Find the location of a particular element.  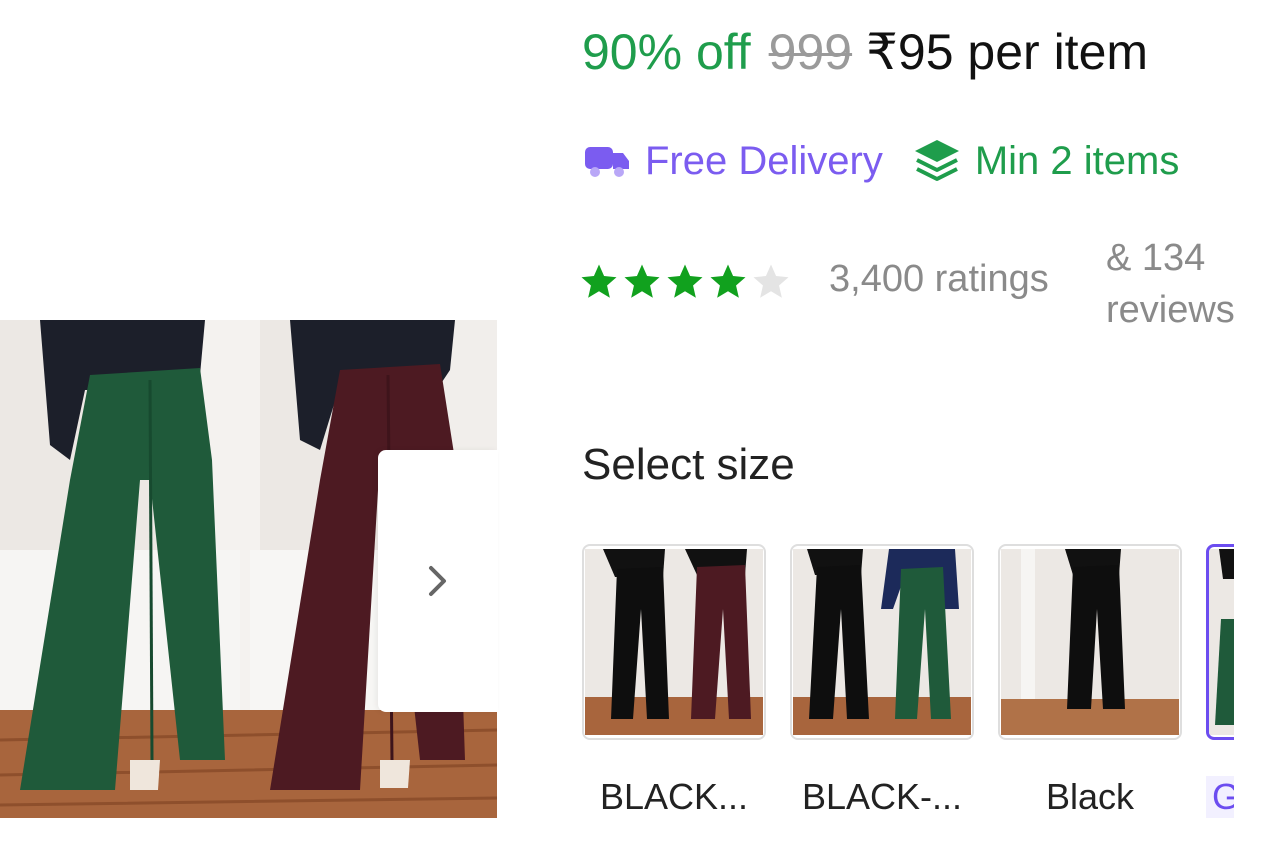

free-delivery-label: Free Delivery is located at coordinates (764, 160).